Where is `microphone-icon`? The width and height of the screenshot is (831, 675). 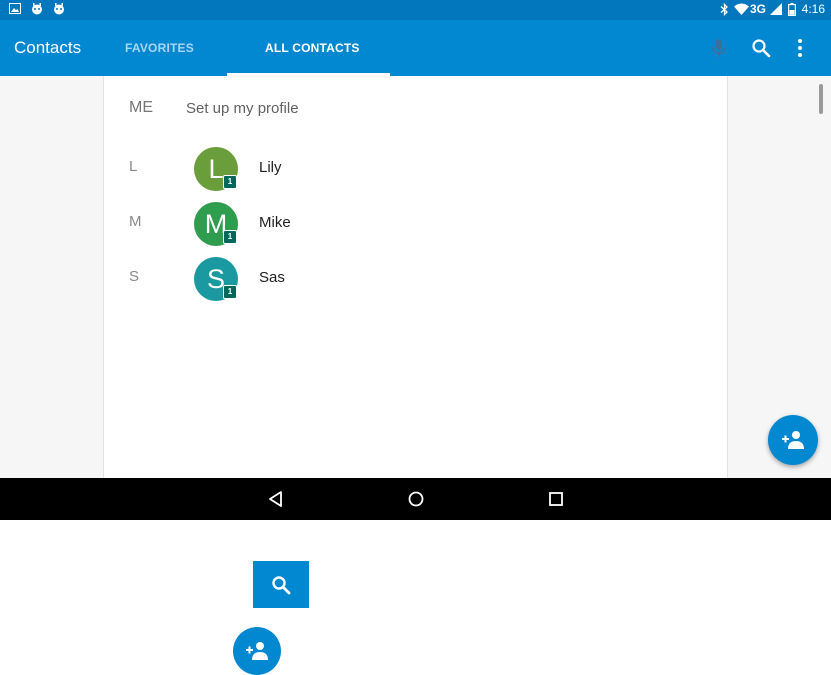 microphone-icon is located at coordinates (719, 48).